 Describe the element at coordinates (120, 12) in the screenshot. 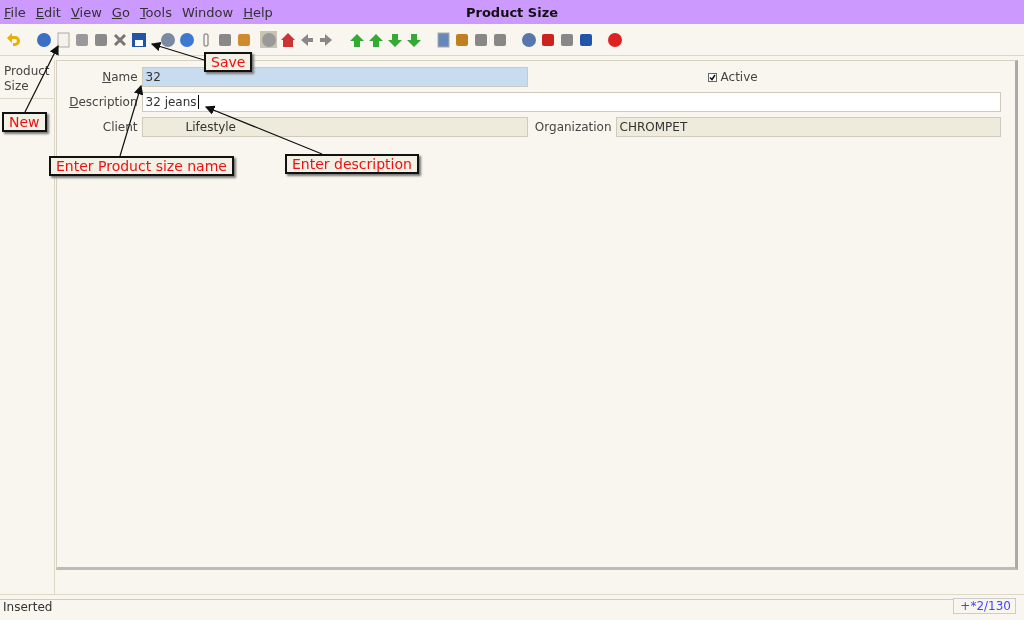

I see `menu-item: Go` at that location.